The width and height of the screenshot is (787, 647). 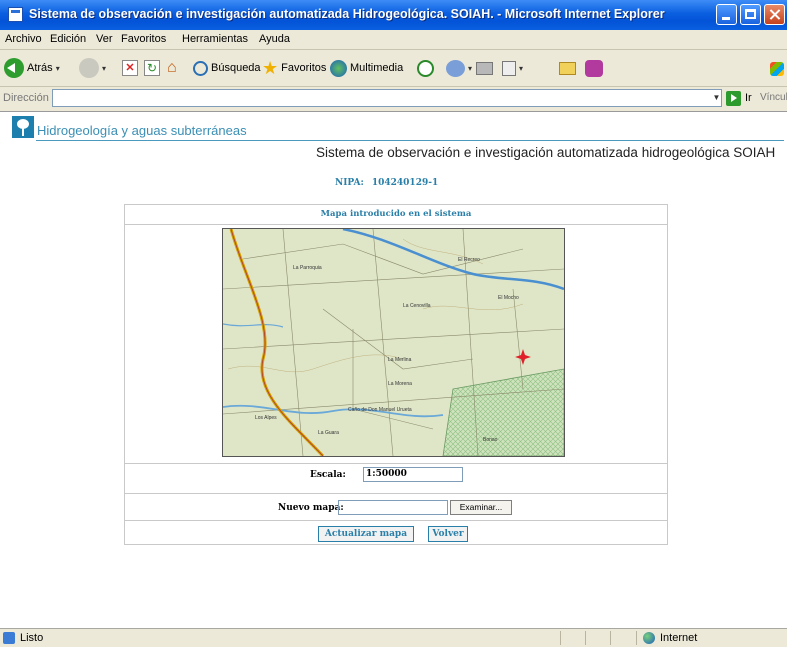 What do you see at coordinates (172, 67) in the screenshot?
I see `home-icon: ⌂` at bounding box center [172, 67].